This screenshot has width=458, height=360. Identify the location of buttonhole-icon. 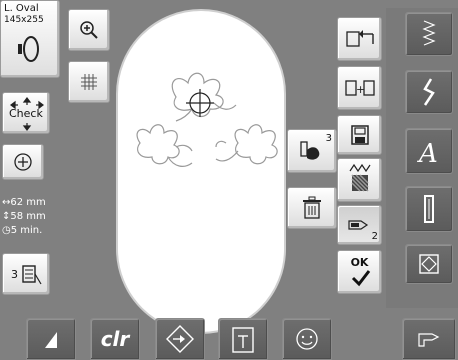
(429, 209).